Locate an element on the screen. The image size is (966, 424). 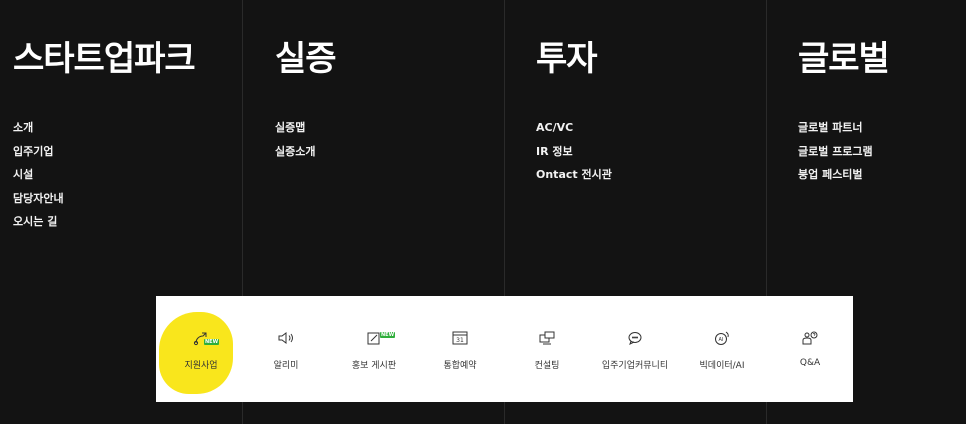
calendar-icon: 31 is located at coordinates (460, 338).